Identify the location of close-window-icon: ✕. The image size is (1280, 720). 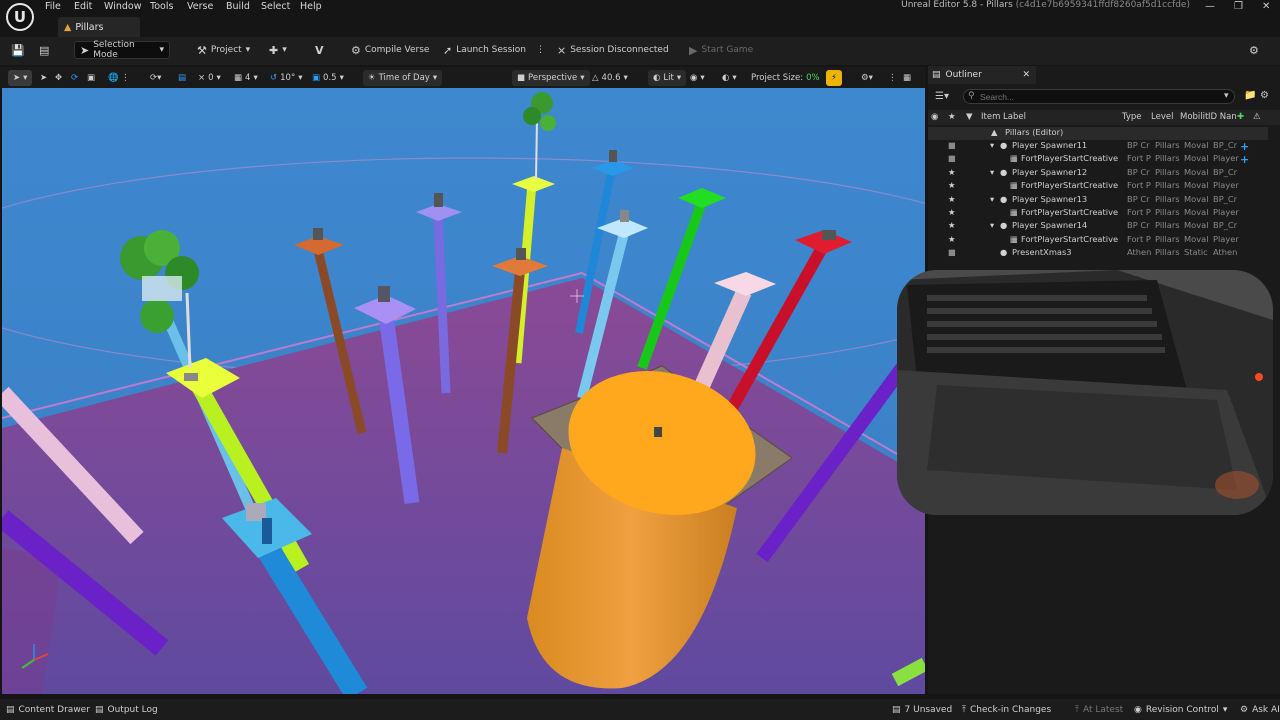
(1266, 6).